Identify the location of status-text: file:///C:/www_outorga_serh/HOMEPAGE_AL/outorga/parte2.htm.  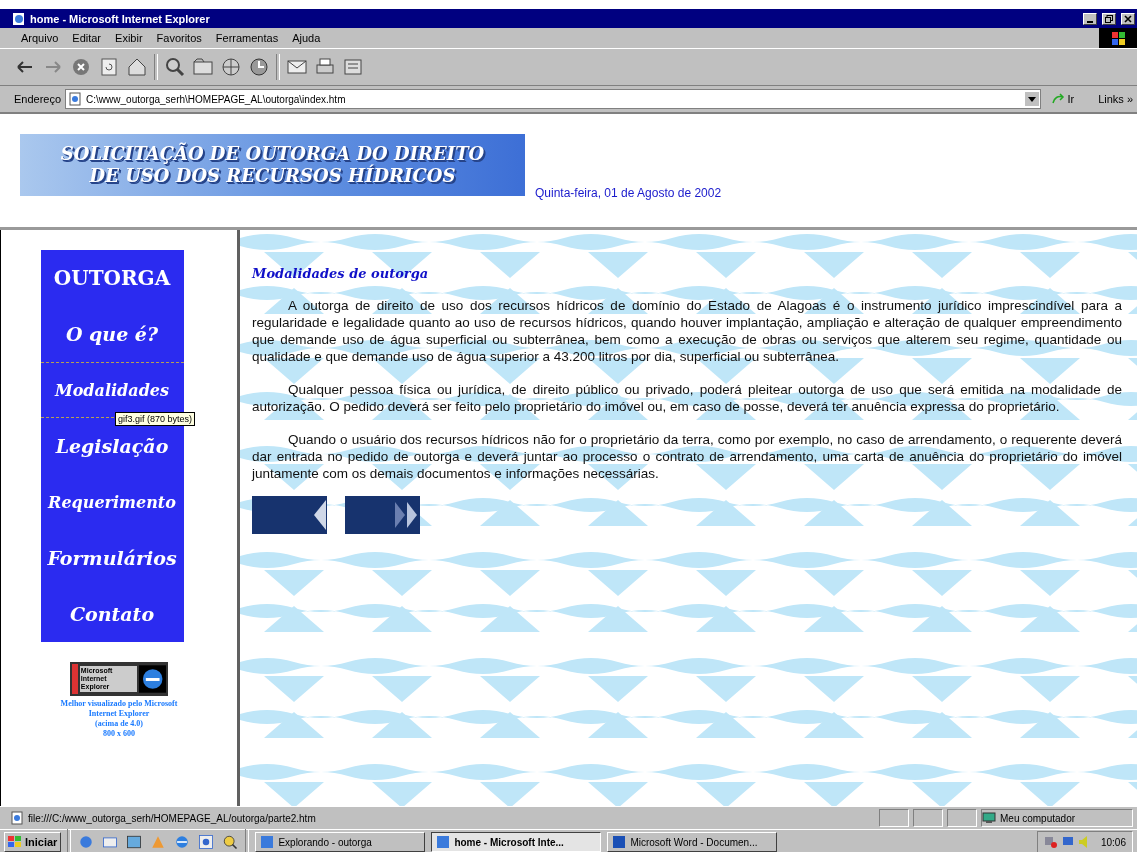
(172, 818).